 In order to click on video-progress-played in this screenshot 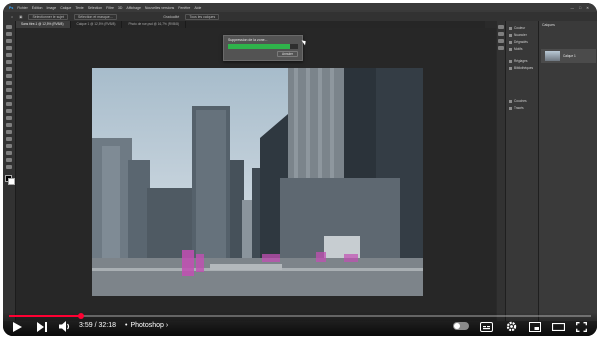, I will do `click(45, 316)`.